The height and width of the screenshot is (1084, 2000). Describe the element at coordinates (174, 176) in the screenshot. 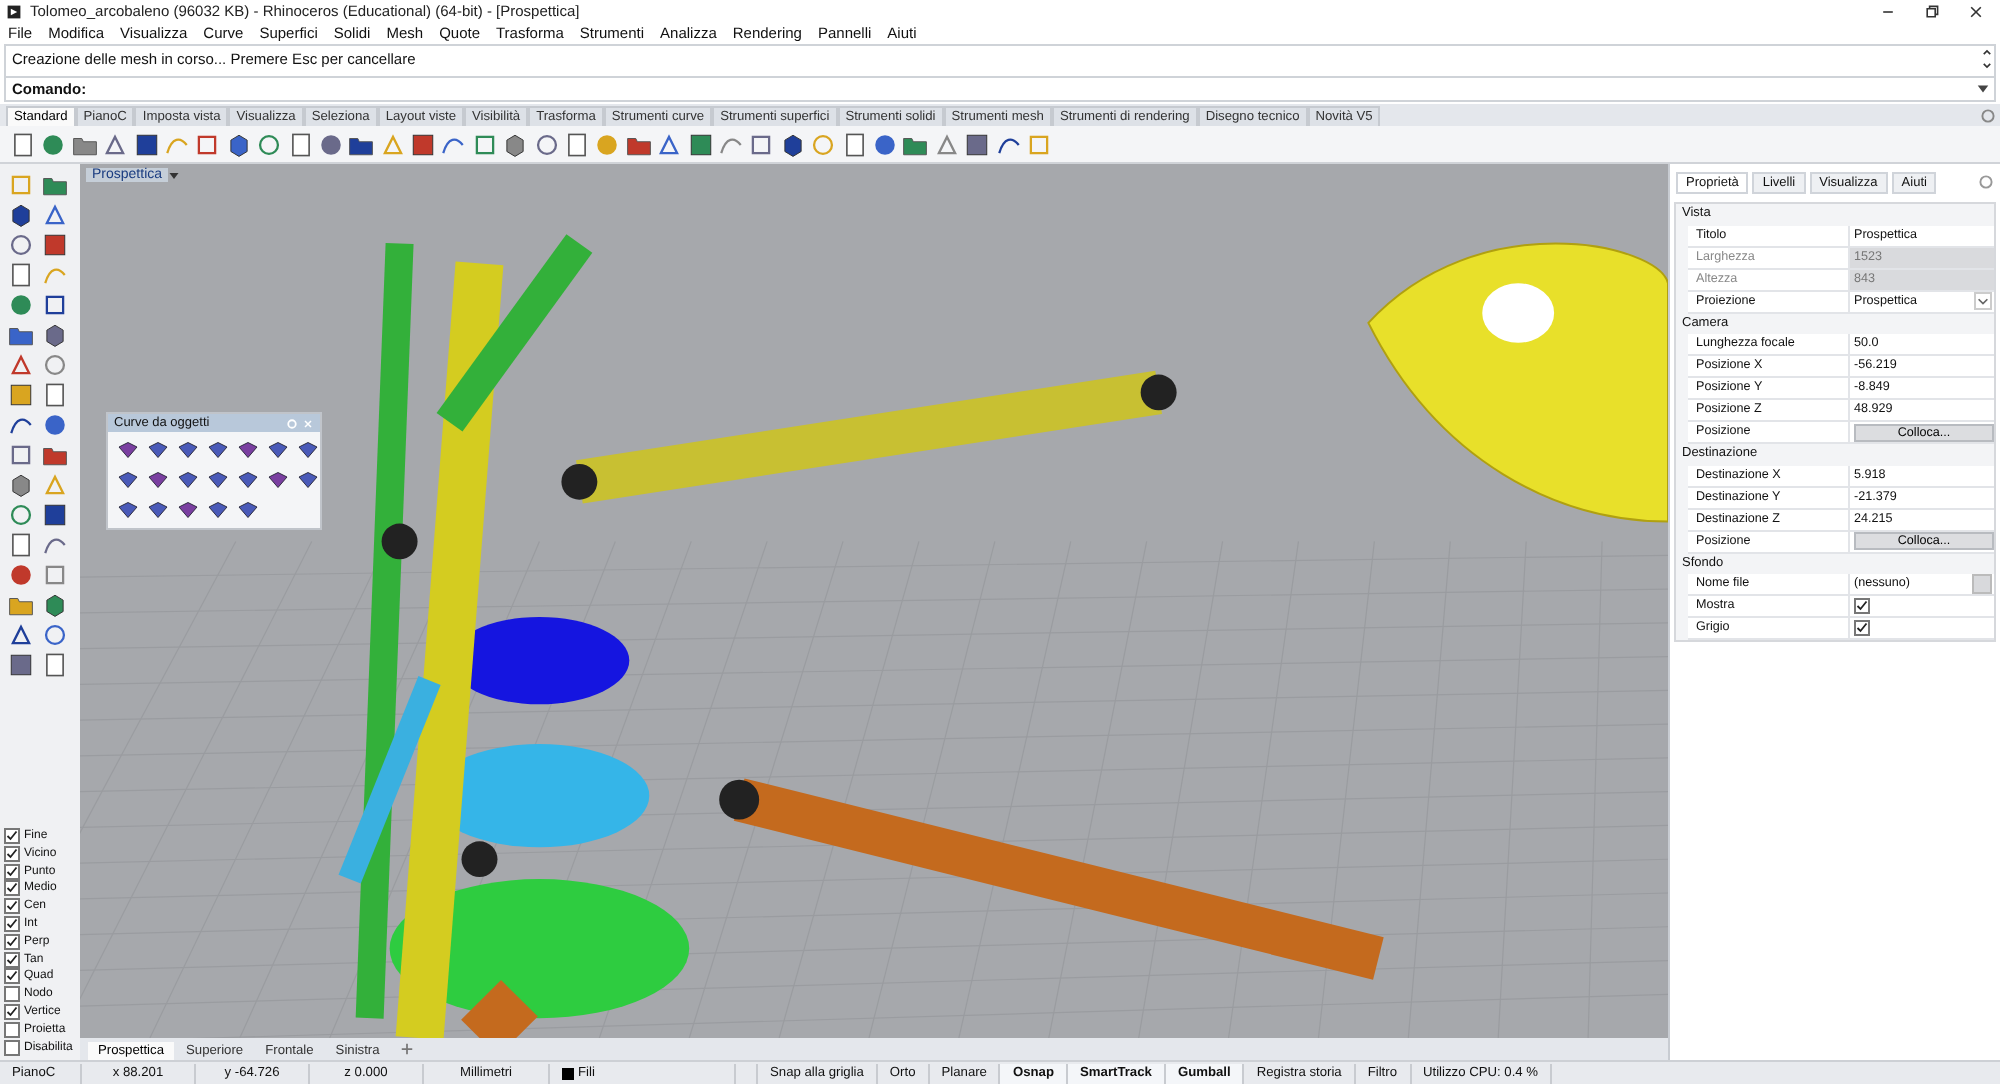

I see `caret-icon` at that location.